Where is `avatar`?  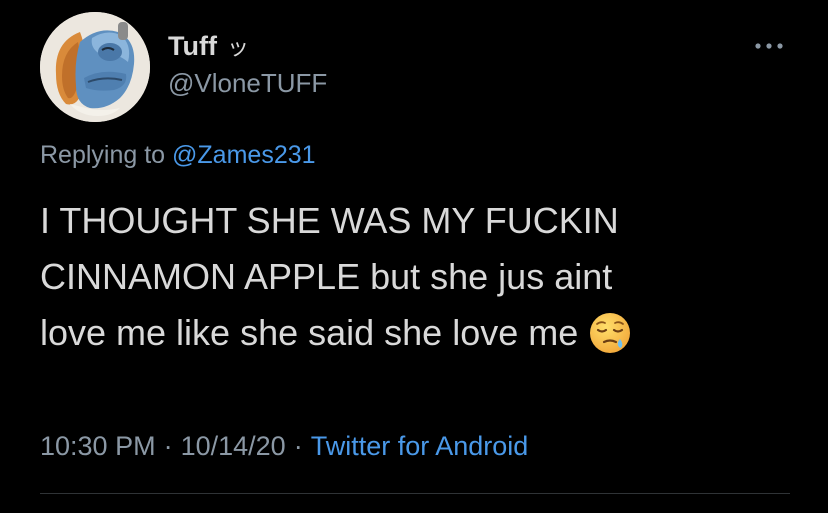
avatar is located at coordinates (95, 67).